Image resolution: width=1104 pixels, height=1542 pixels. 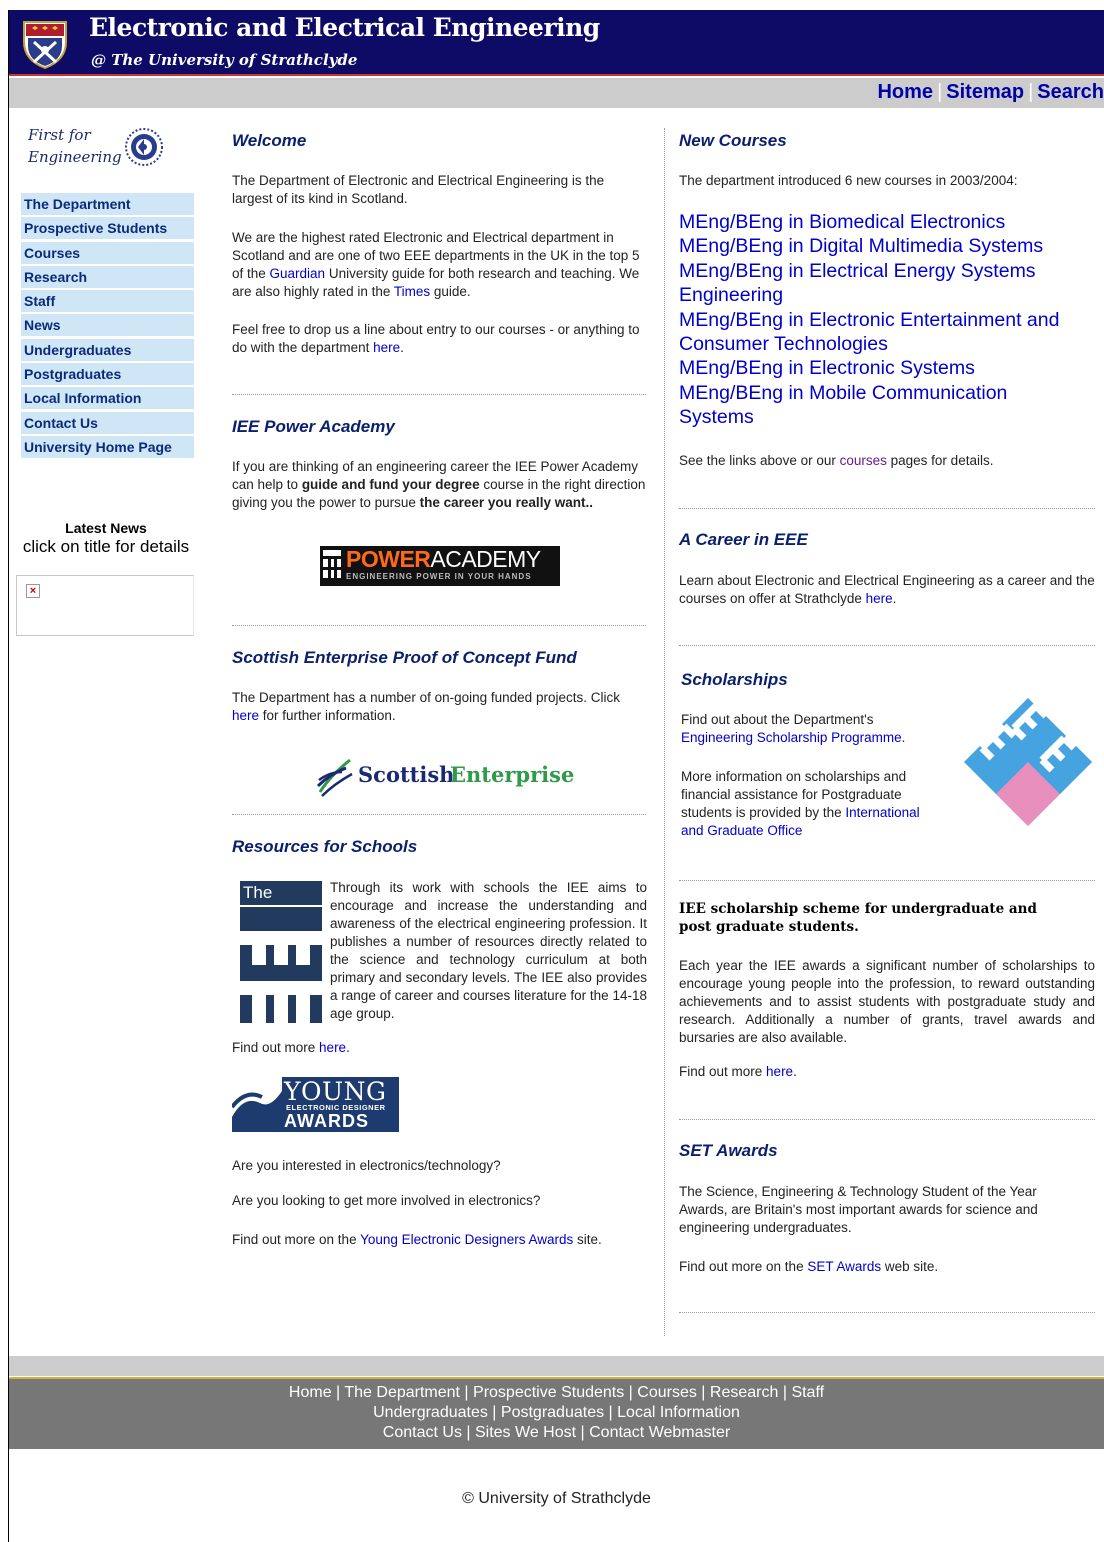 What do you see at coordinates (412, 291) in the screenshot?
I see `times-link: Times` at bounding box center [412, 291].